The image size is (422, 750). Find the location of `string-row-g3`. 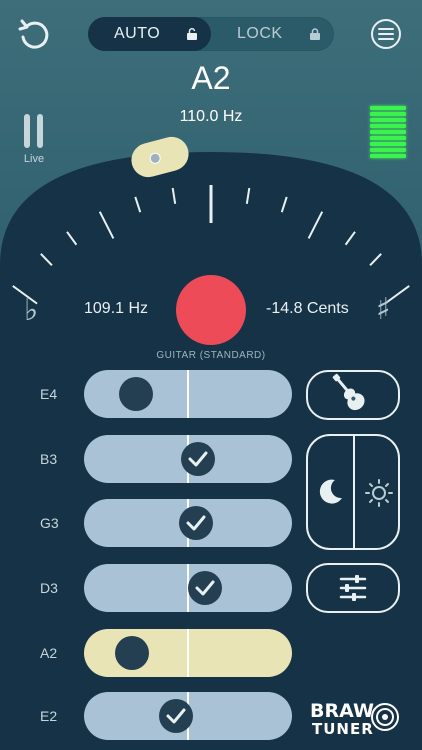

string-row-g3 is located at coordinates (188, 523).